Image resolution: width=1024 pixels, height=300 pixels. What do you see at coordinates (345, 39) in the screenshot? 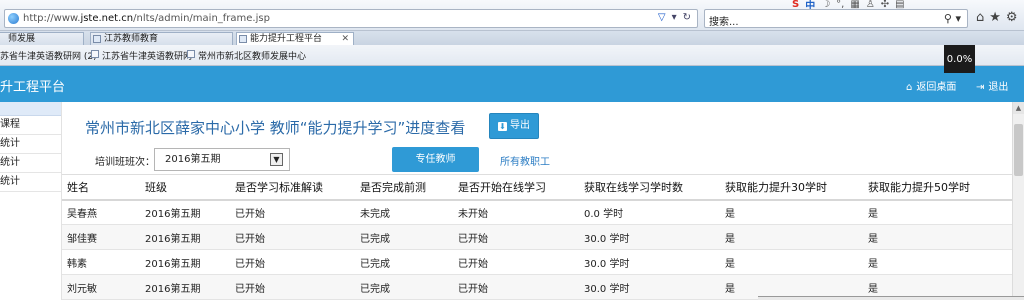
I see `close-icon: ✕` at bounding box center [345, 39].